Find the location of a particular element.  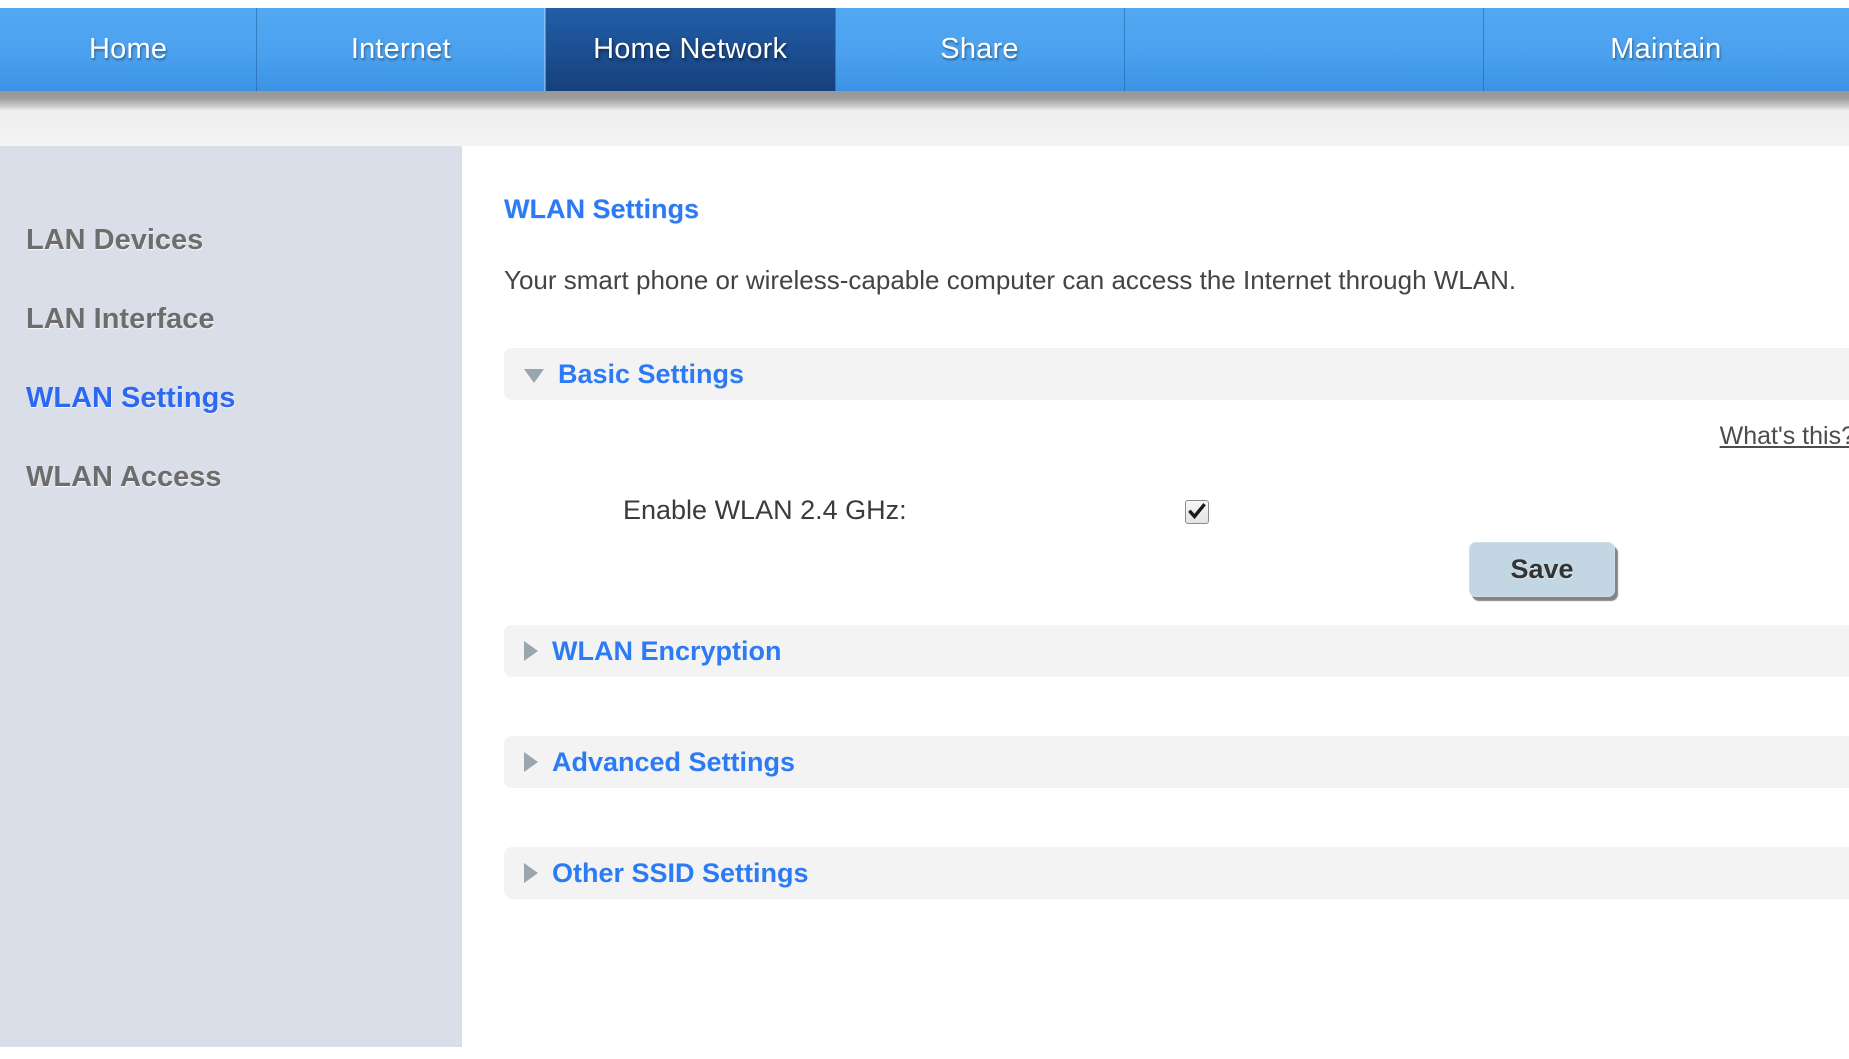

section-label: Other SSID Settings is located at coordinates (680, 872).